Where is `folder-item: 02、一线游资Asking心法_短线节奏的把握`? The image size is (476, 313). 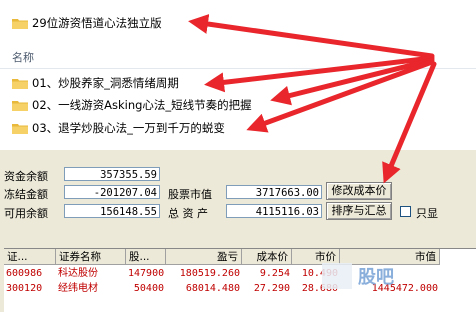 folder-item: 02、一线游资Asking心法_短线节奏的把握 is located at coordinates (150, 105).